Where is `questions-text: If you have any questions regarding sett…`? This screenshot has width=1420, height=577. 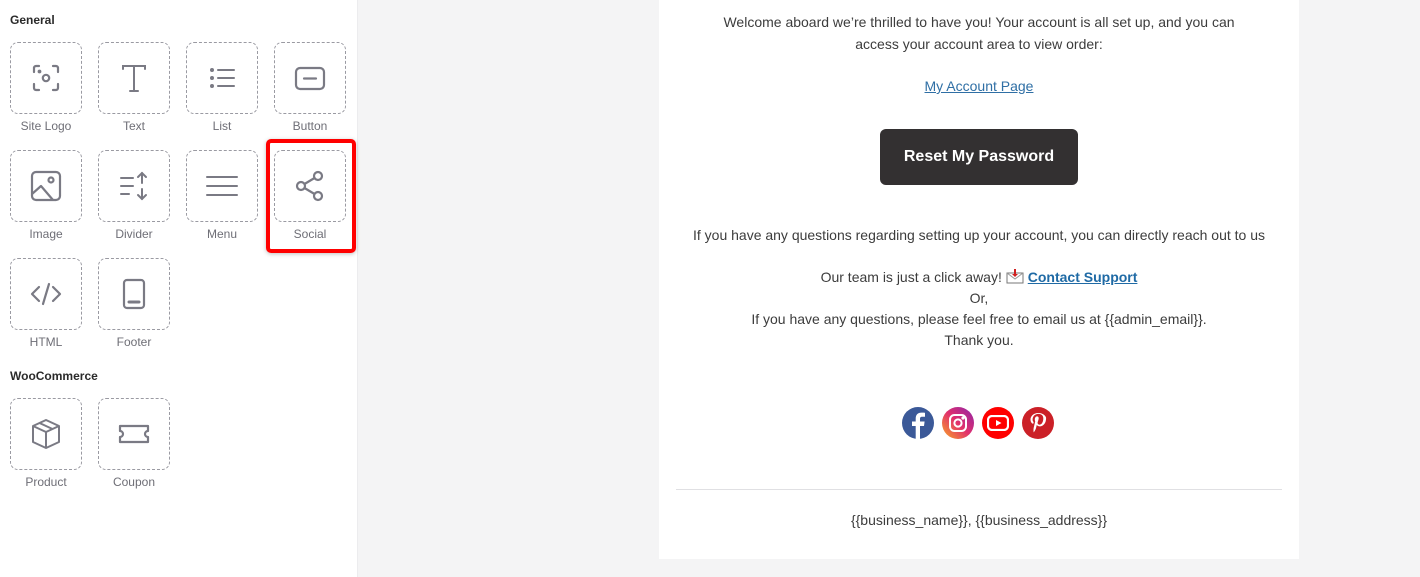 questions-text: If you have any questions regarding sett… is located at coordinates (978, 235).